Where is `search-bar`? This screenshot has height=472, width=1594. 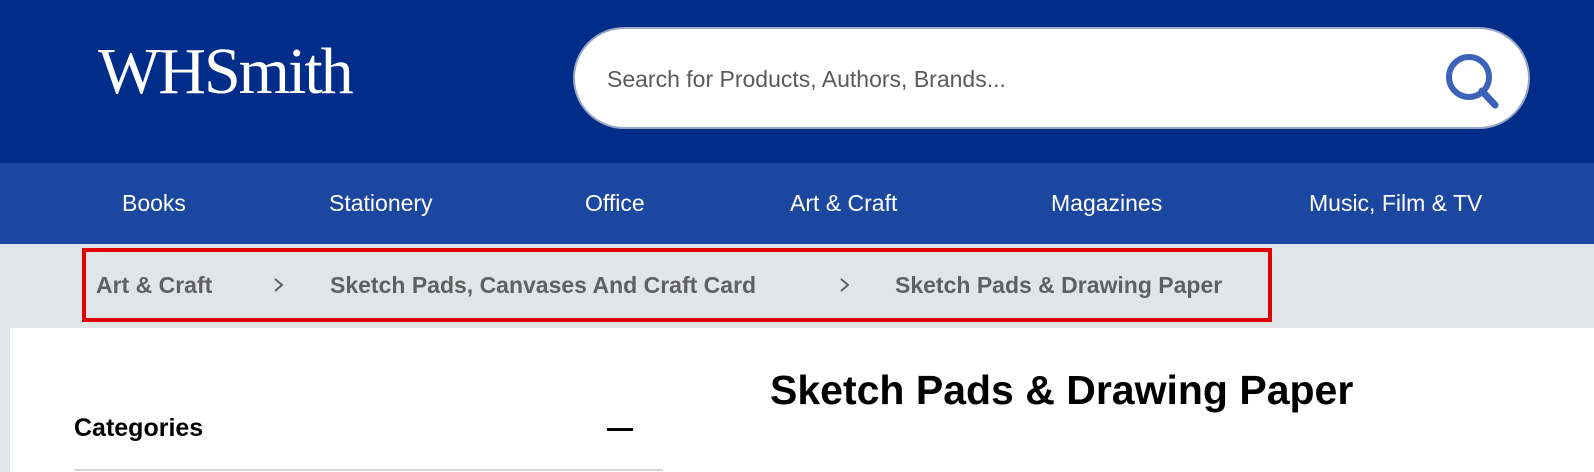 search-bar is located at coordinates (1051, 78).